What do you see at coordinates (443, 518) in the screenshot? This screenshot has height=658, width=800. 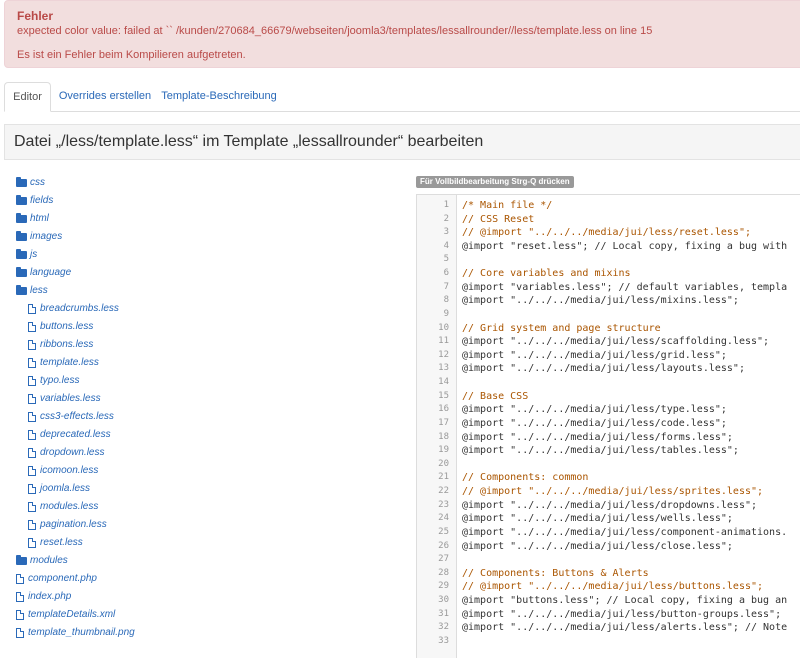 I see `line-number: 24` at bounding box center [443, 518].